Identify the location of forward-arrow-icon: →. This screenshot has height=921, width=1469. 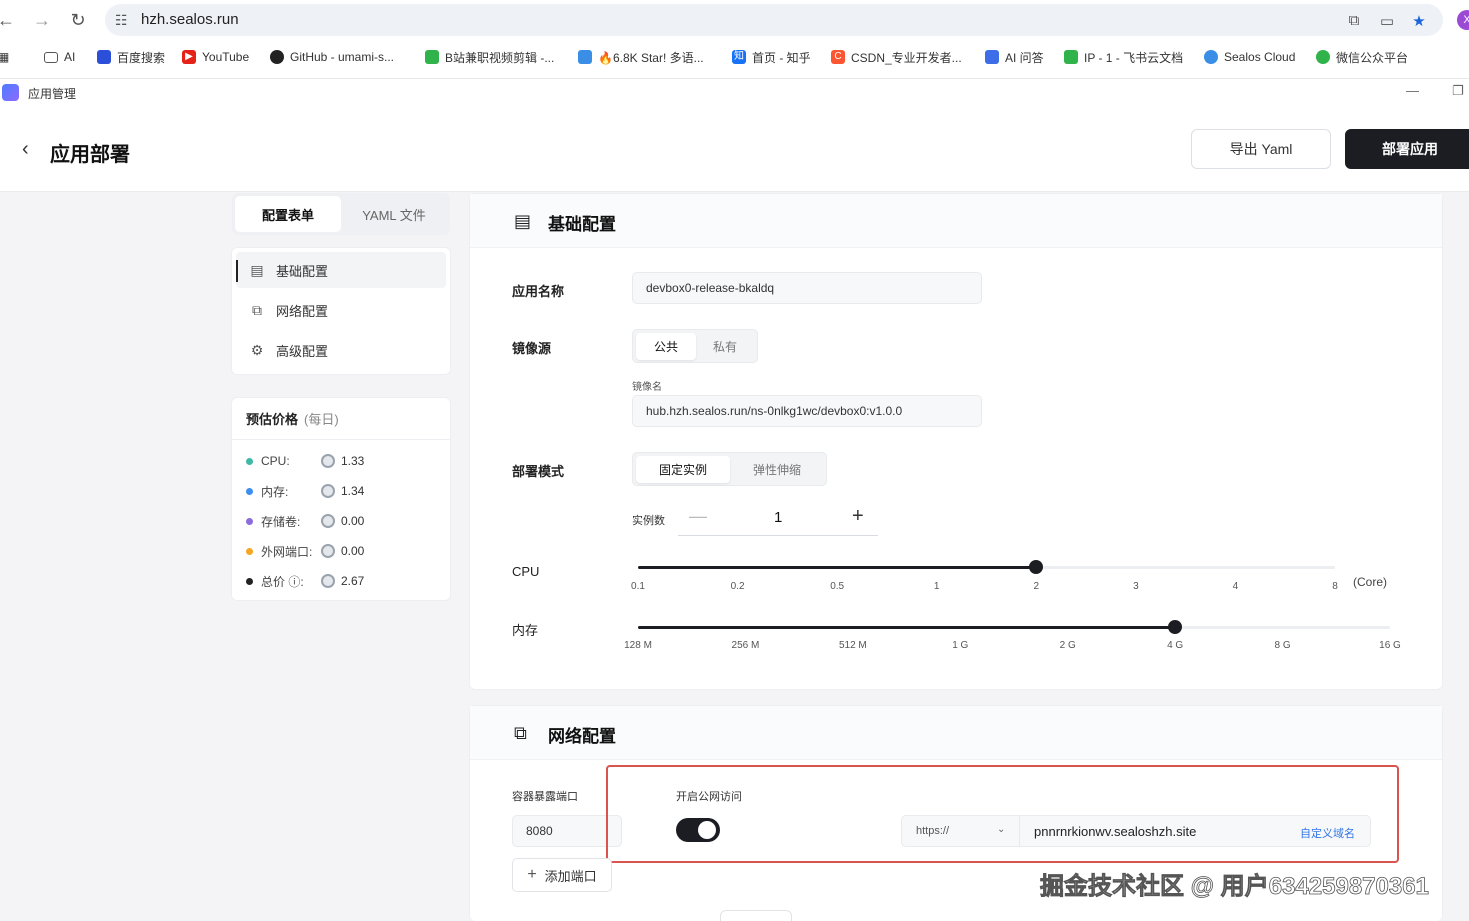
(42, 20).